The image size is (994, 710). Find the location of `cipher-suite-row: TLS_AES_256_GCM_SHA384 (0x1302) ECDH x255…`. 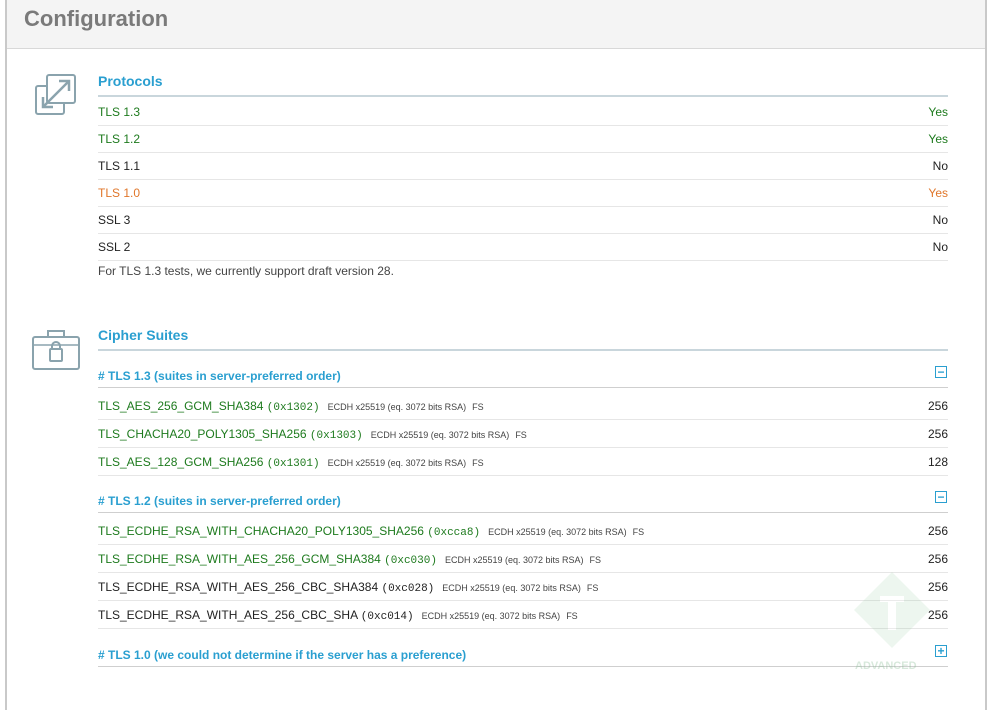

cipher-suite-row: TLS_AES_256_GCM_SHA384 (0x1302) ECDH x255… is located at coordinates (523, 406).